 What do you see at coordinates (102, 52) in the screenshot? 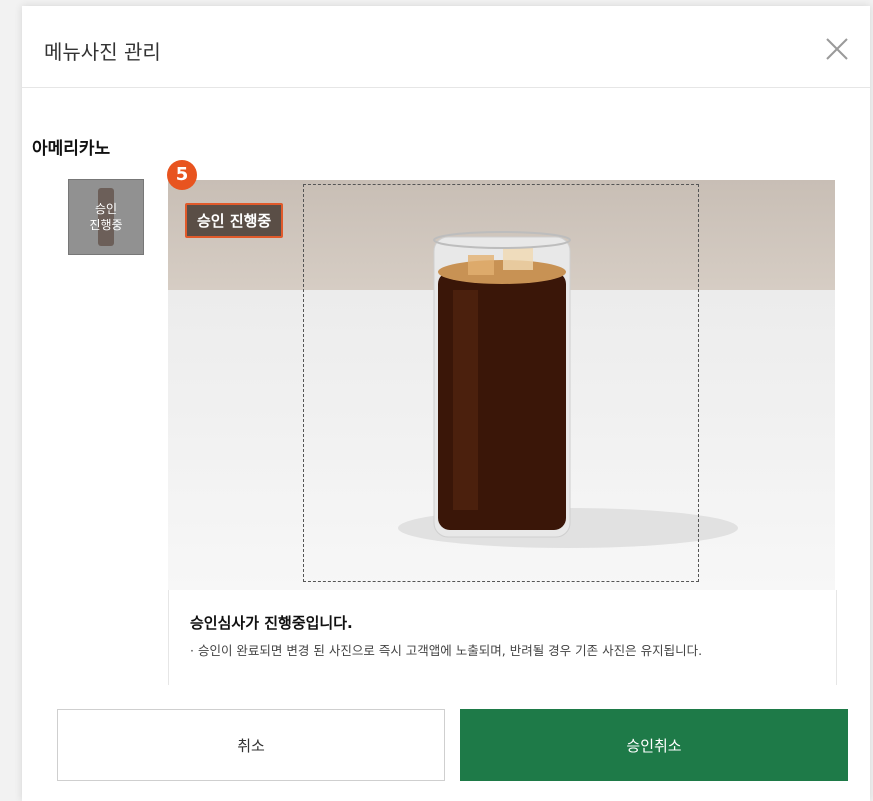
I see `modal-title: 메뉴사진 관리` at bounding box center [102, 52].